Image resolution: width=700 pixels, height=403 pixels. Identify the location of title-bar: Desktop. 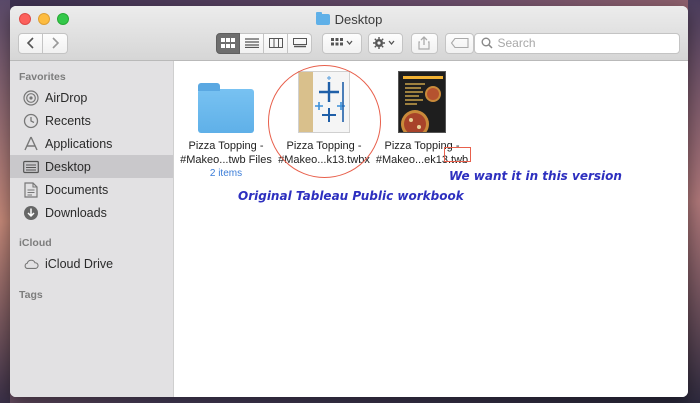
(349, 33).